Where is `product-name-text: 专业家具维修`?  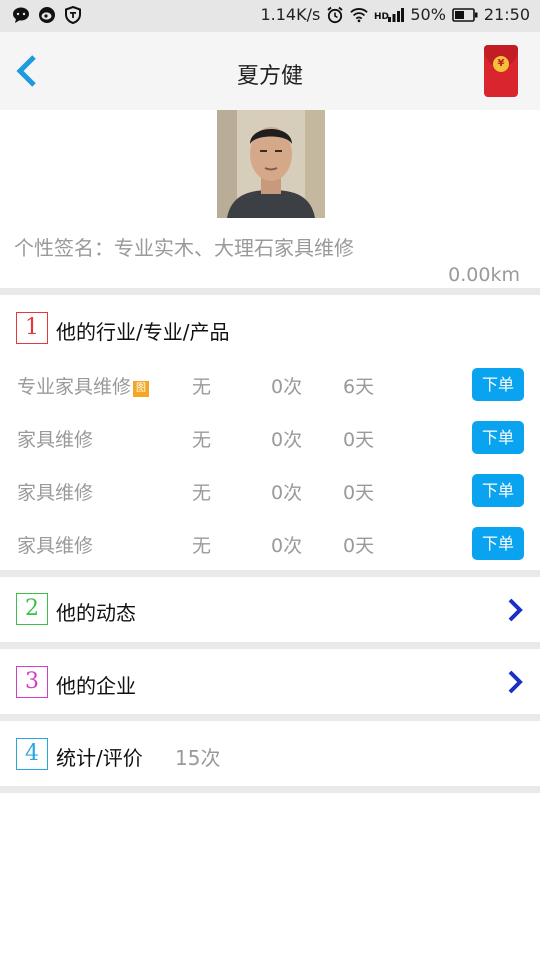 product-name-text: 专业家具维修 is located at coordinates (74, 387).